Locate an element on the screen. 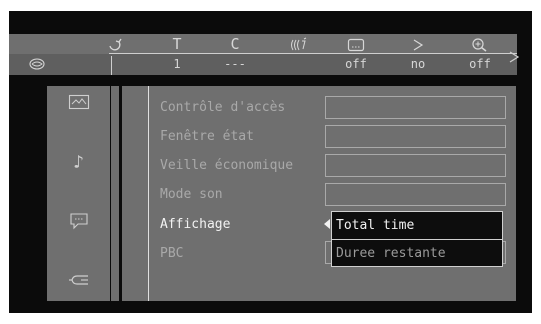 The width and height of the screenshot is (541, 324). menu-item-sound-mode: Mode son is located at coordinates (191, 195).